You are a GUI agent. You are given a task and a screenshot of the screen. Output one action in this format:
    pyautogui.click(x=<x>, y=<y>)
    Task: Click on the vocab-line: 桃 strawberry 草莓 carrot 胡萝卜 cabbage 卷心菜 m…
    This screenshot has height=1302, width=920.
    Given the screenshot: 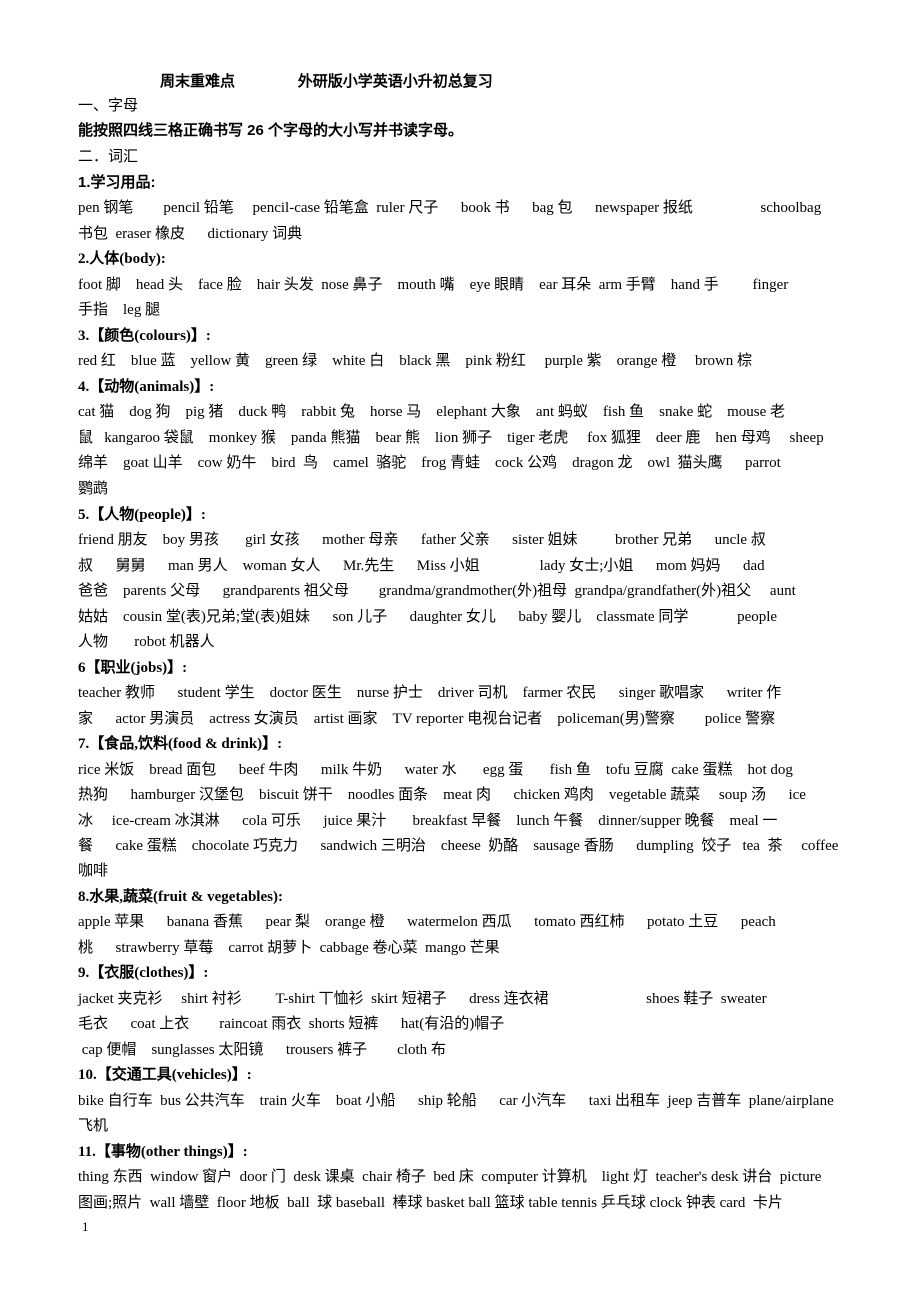 What is the action you would take?
    pyautogui.click(x=289, y=948)
    